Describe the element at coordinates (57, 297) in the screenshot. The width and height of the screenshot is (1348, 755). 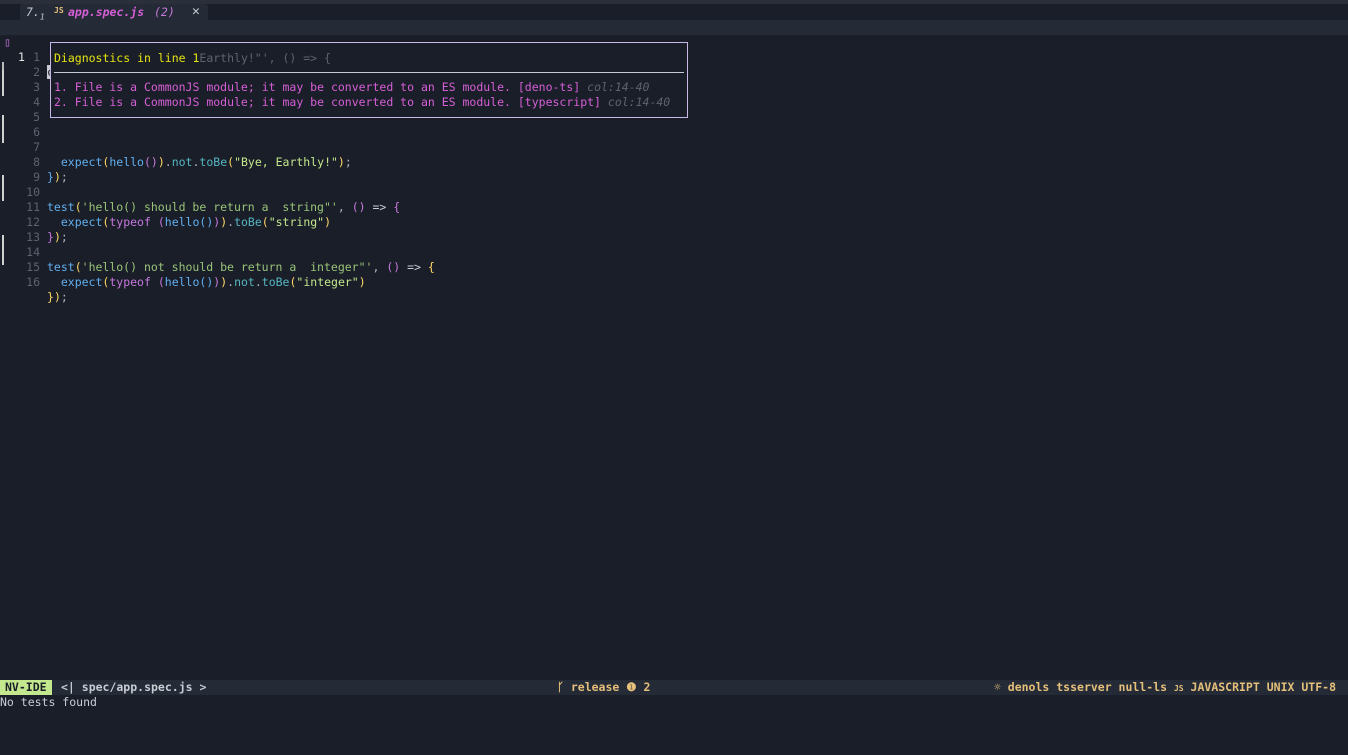
I see `code-text: });` at that location.